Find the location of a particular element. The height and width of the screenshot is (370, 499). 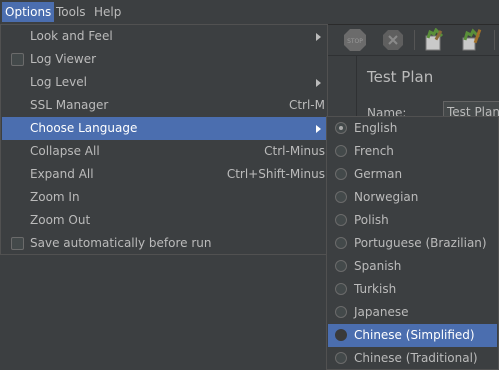

language-option-chinese-traditional: Chinese (Traditional) is located at coordinates (412, 358).